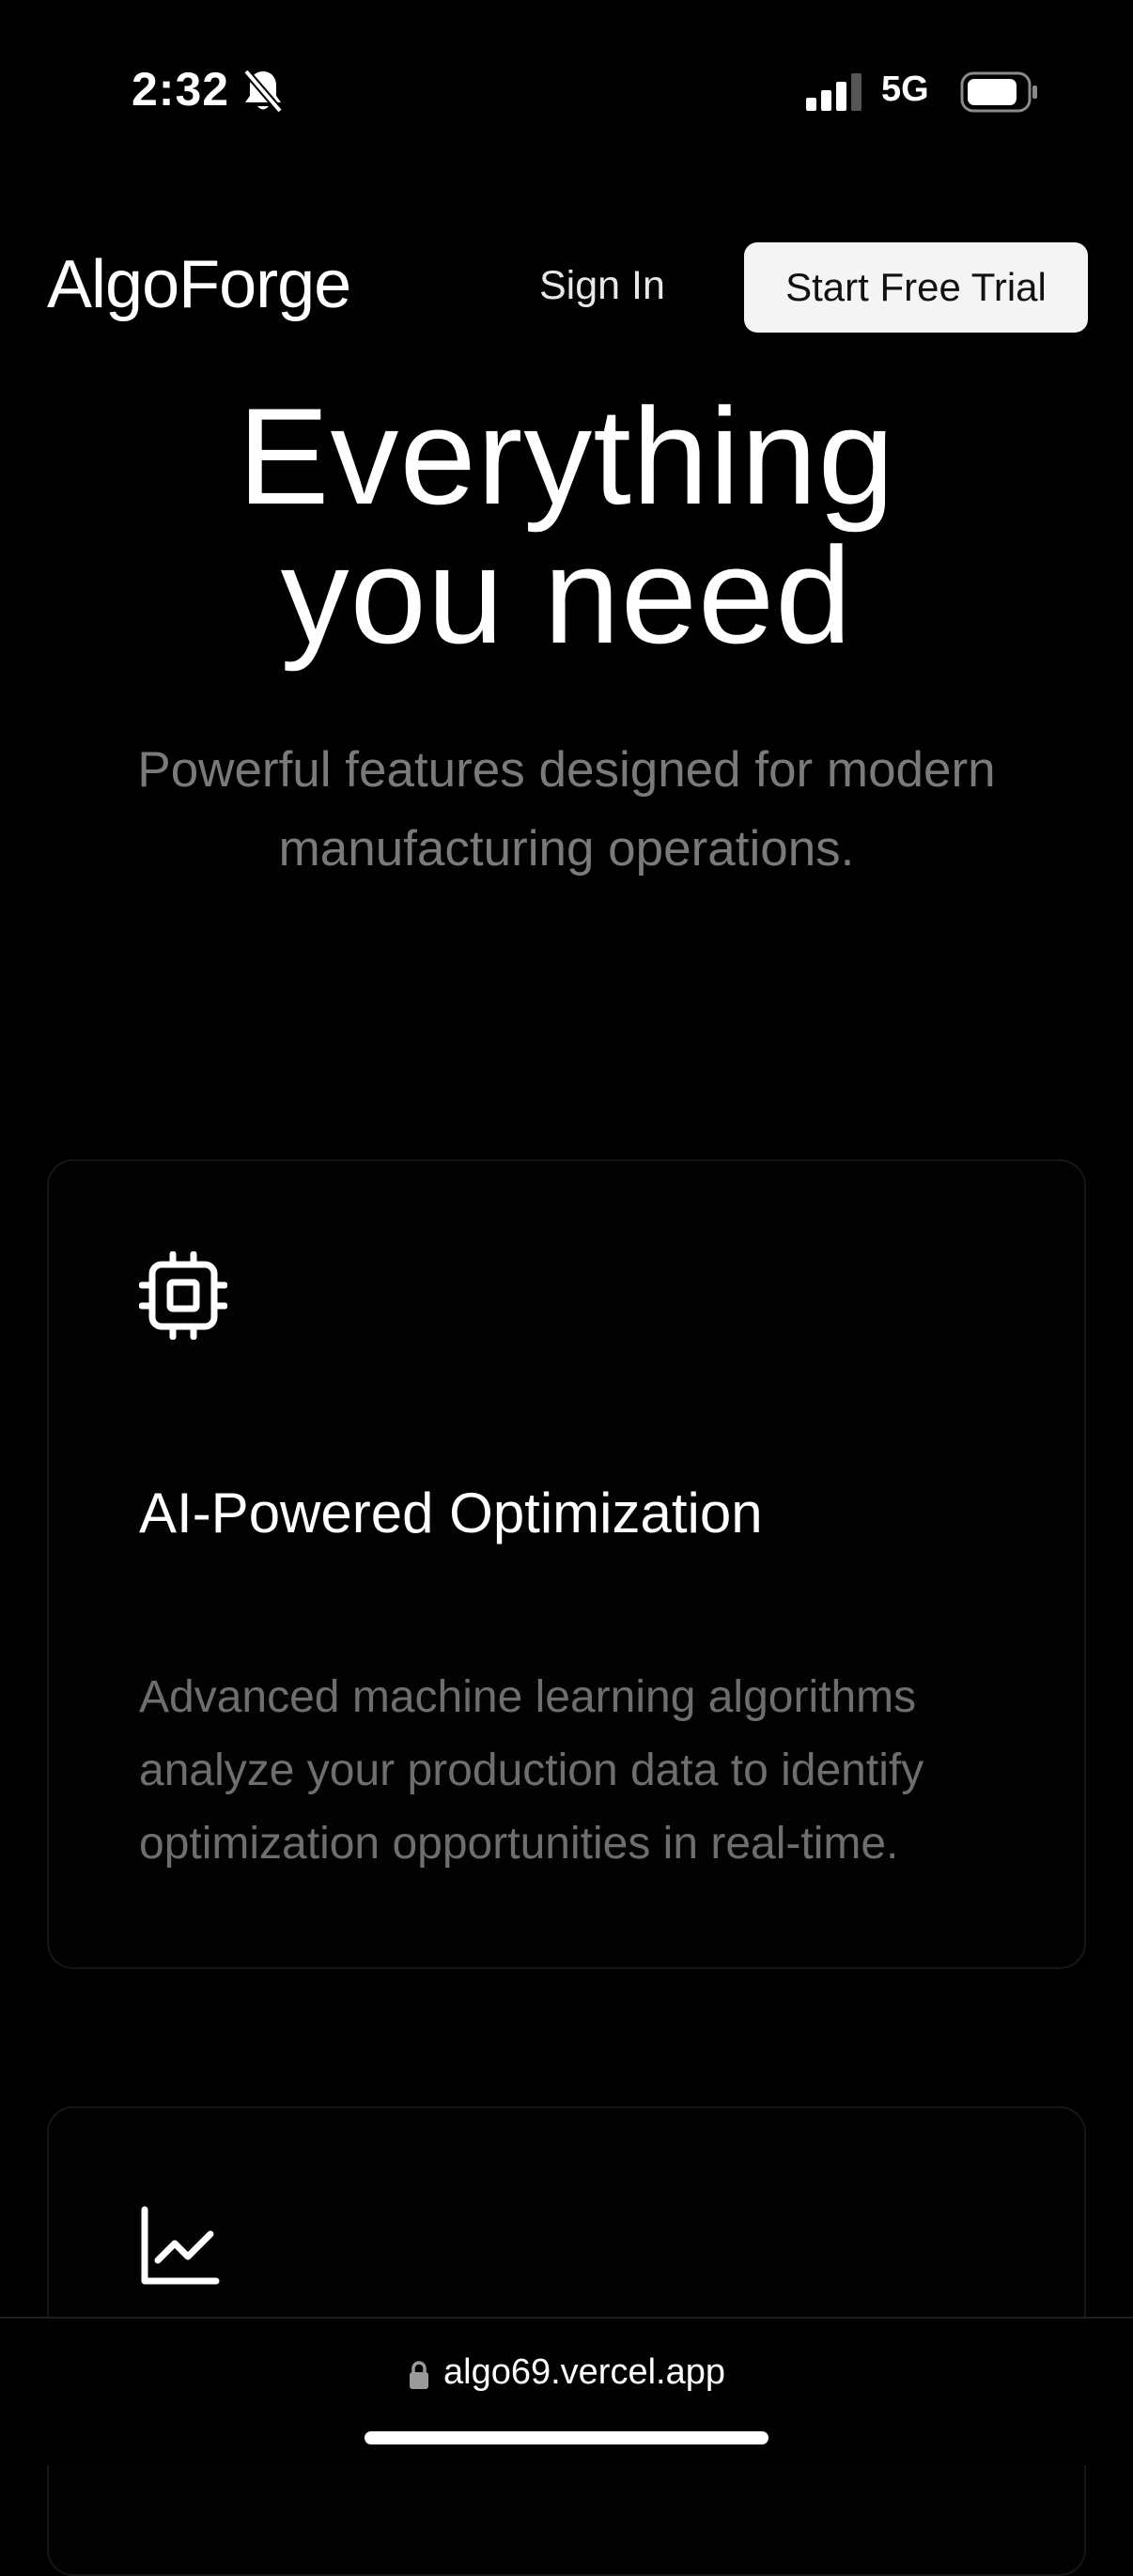 The image size is (1133, 2576). What do you see at coordinates (999, 92) in the screenshot?
I see `battery-icon` at bounding box center [999, 92].